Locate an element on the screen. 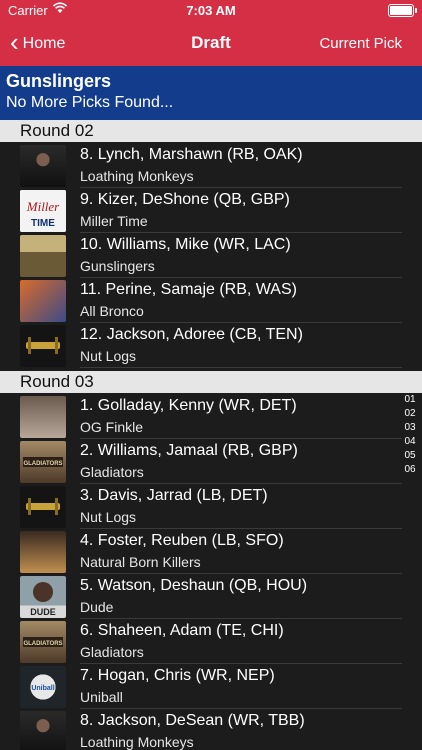 The image size is (422, 750). pick-row: DUDE 5. Watson, Deshaun (QB, HOU) Dude is located at coordinates (211, 596).